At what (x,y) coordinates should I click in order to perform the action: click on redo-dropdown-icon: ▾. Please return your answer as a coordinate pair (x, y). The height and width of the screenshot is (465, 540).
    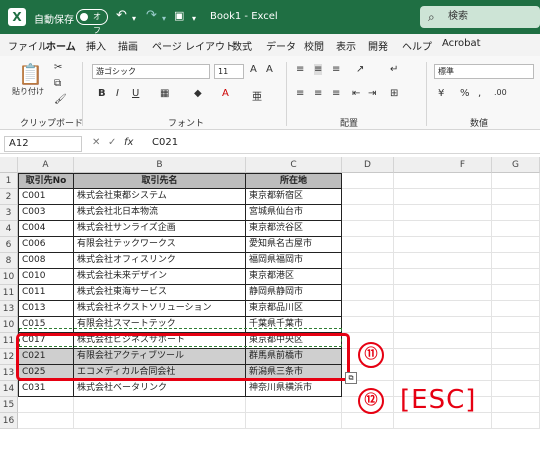
    Looking at the image, I should click on (164, 19).